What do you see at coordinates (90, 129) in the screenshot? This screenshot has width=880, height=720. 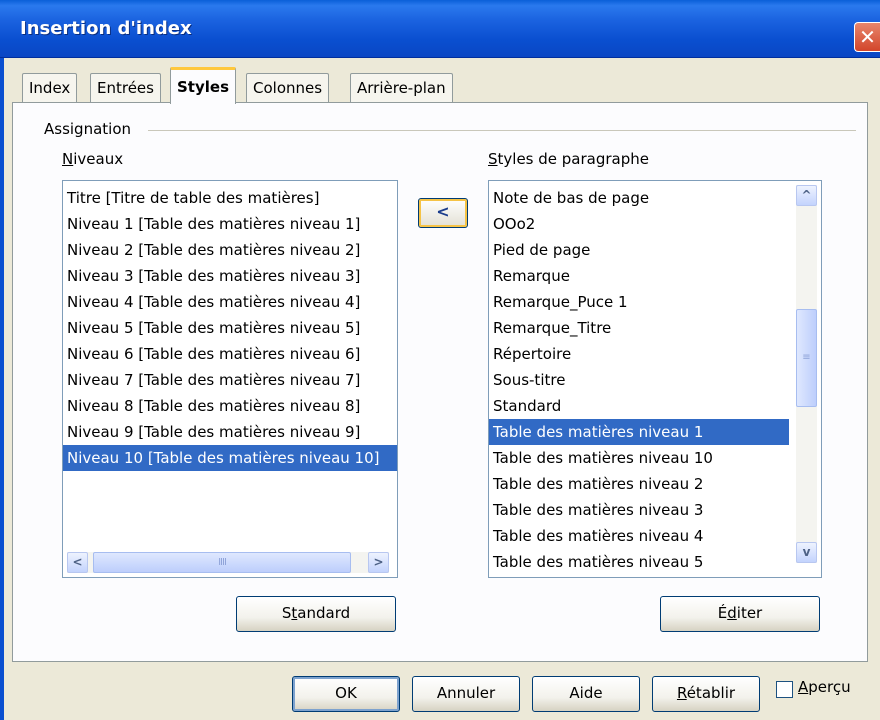 I see `assignation-group-label: Assignation` at bounding box center [90, 129].